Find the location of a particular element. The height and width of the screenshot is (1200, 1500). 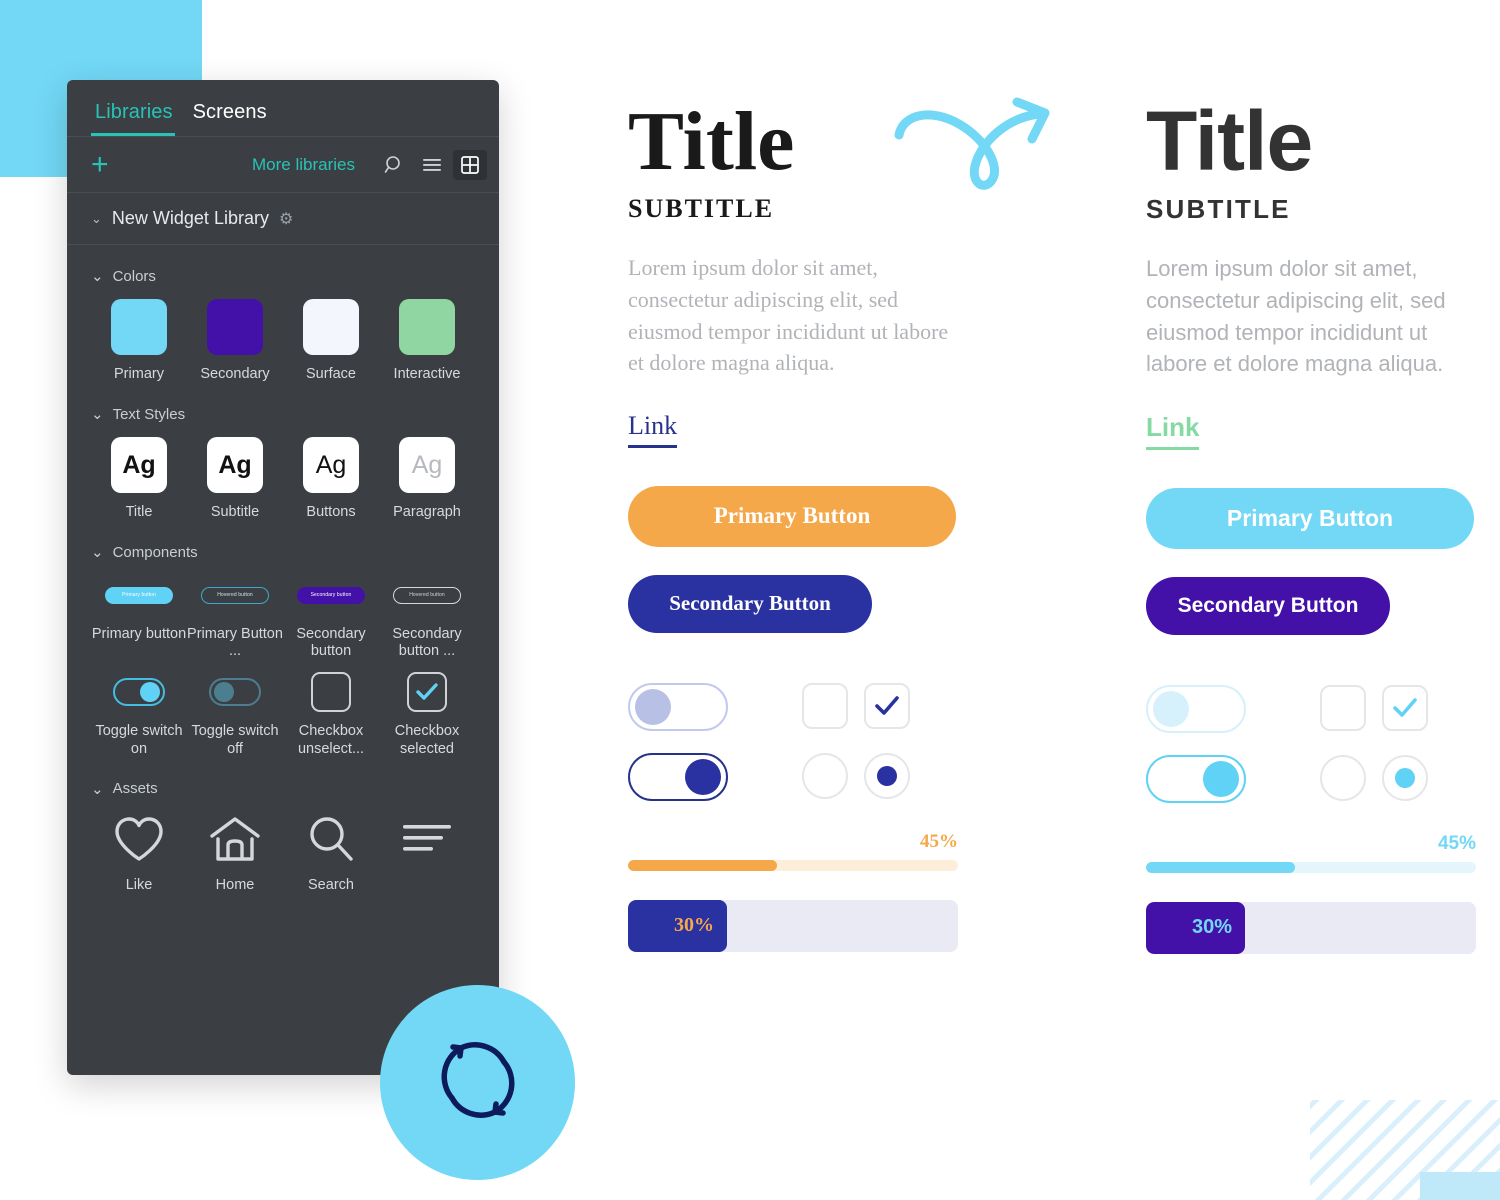

colors-grid: Primary Secondary Surface Interactive is located at coordinates (283, 341).